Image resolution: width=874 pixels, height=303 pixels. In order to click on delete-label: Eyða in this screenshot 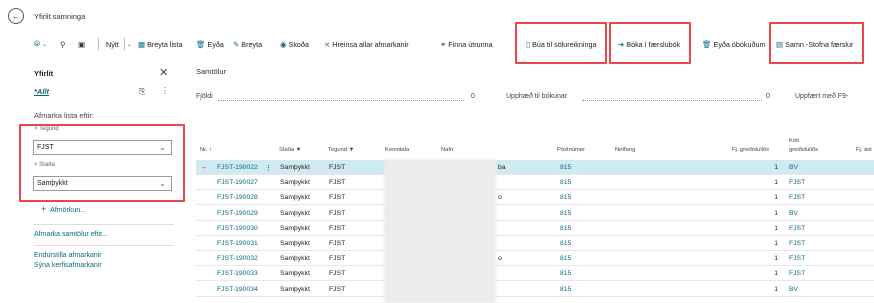, I will do `click(215, 44)`.